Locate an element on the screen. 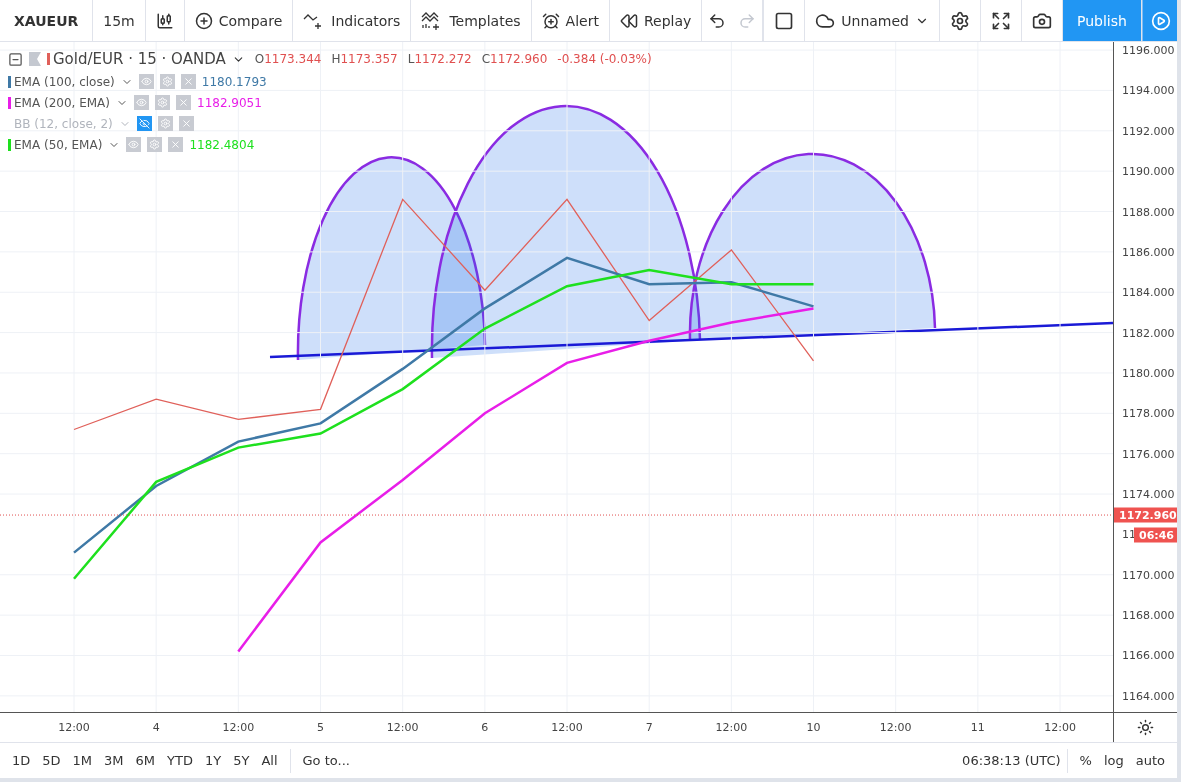 Image resolution: width=1181 pixels, height=782 pixels. ohlc-label: L is located at coordinates (411, 59).